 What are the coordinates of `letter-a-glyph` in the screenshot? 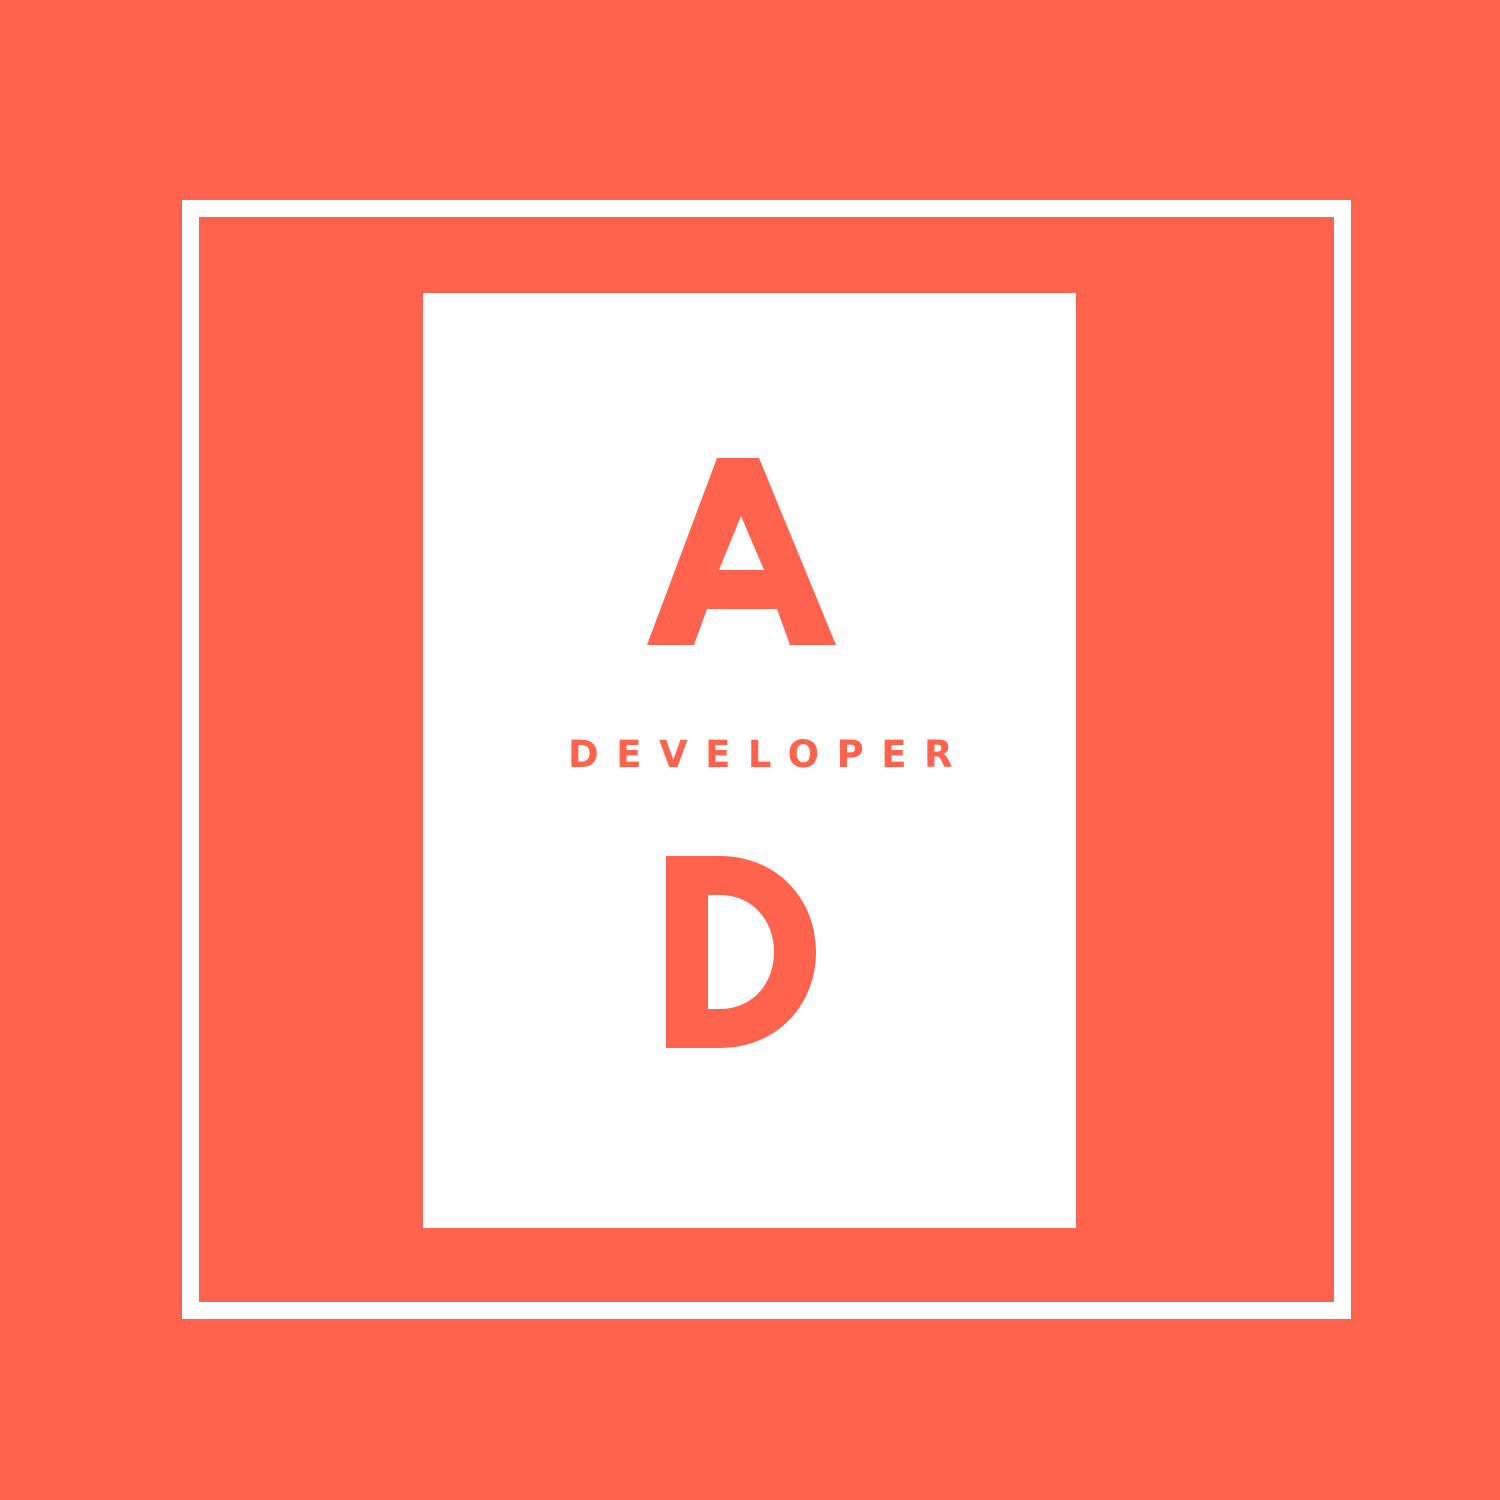 It's located at (741, 551).